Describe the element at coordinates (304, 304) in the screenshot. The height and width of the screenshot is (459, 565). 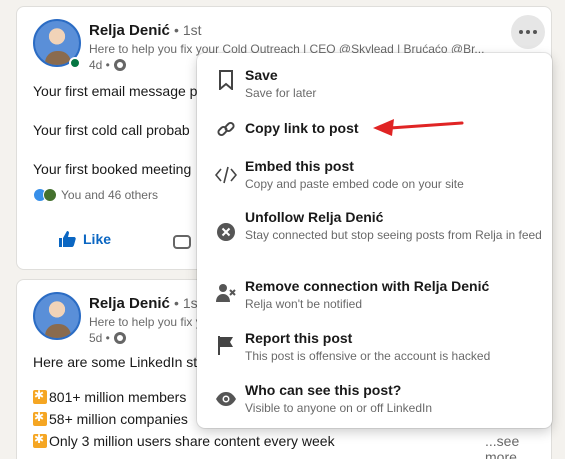
I see `menu-item-subtitle: Relja won't be notified` at that location.